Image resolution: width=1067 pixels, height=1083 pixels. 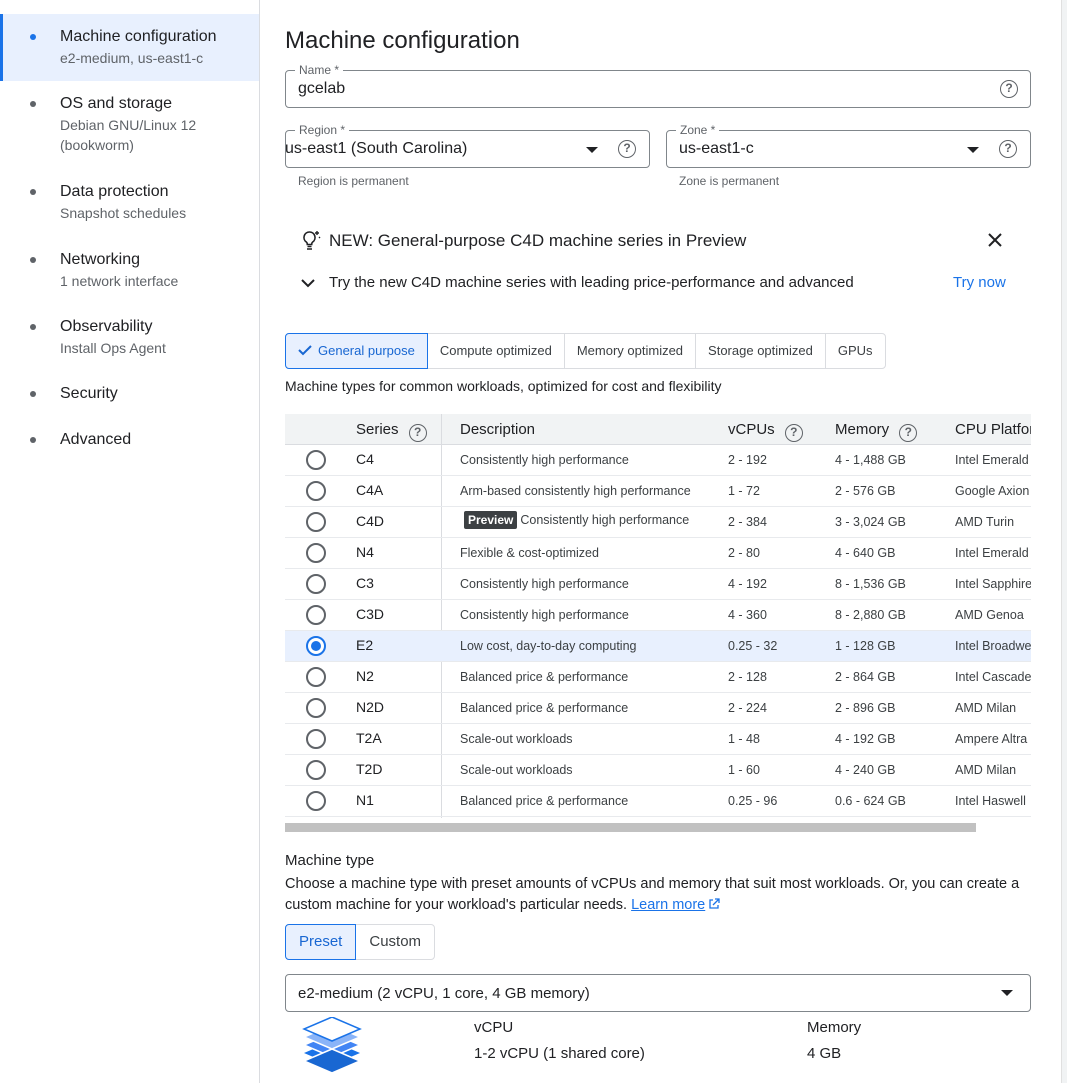 I want to click on sidebar-item-label: Advanced, so click(x=96, y=439).